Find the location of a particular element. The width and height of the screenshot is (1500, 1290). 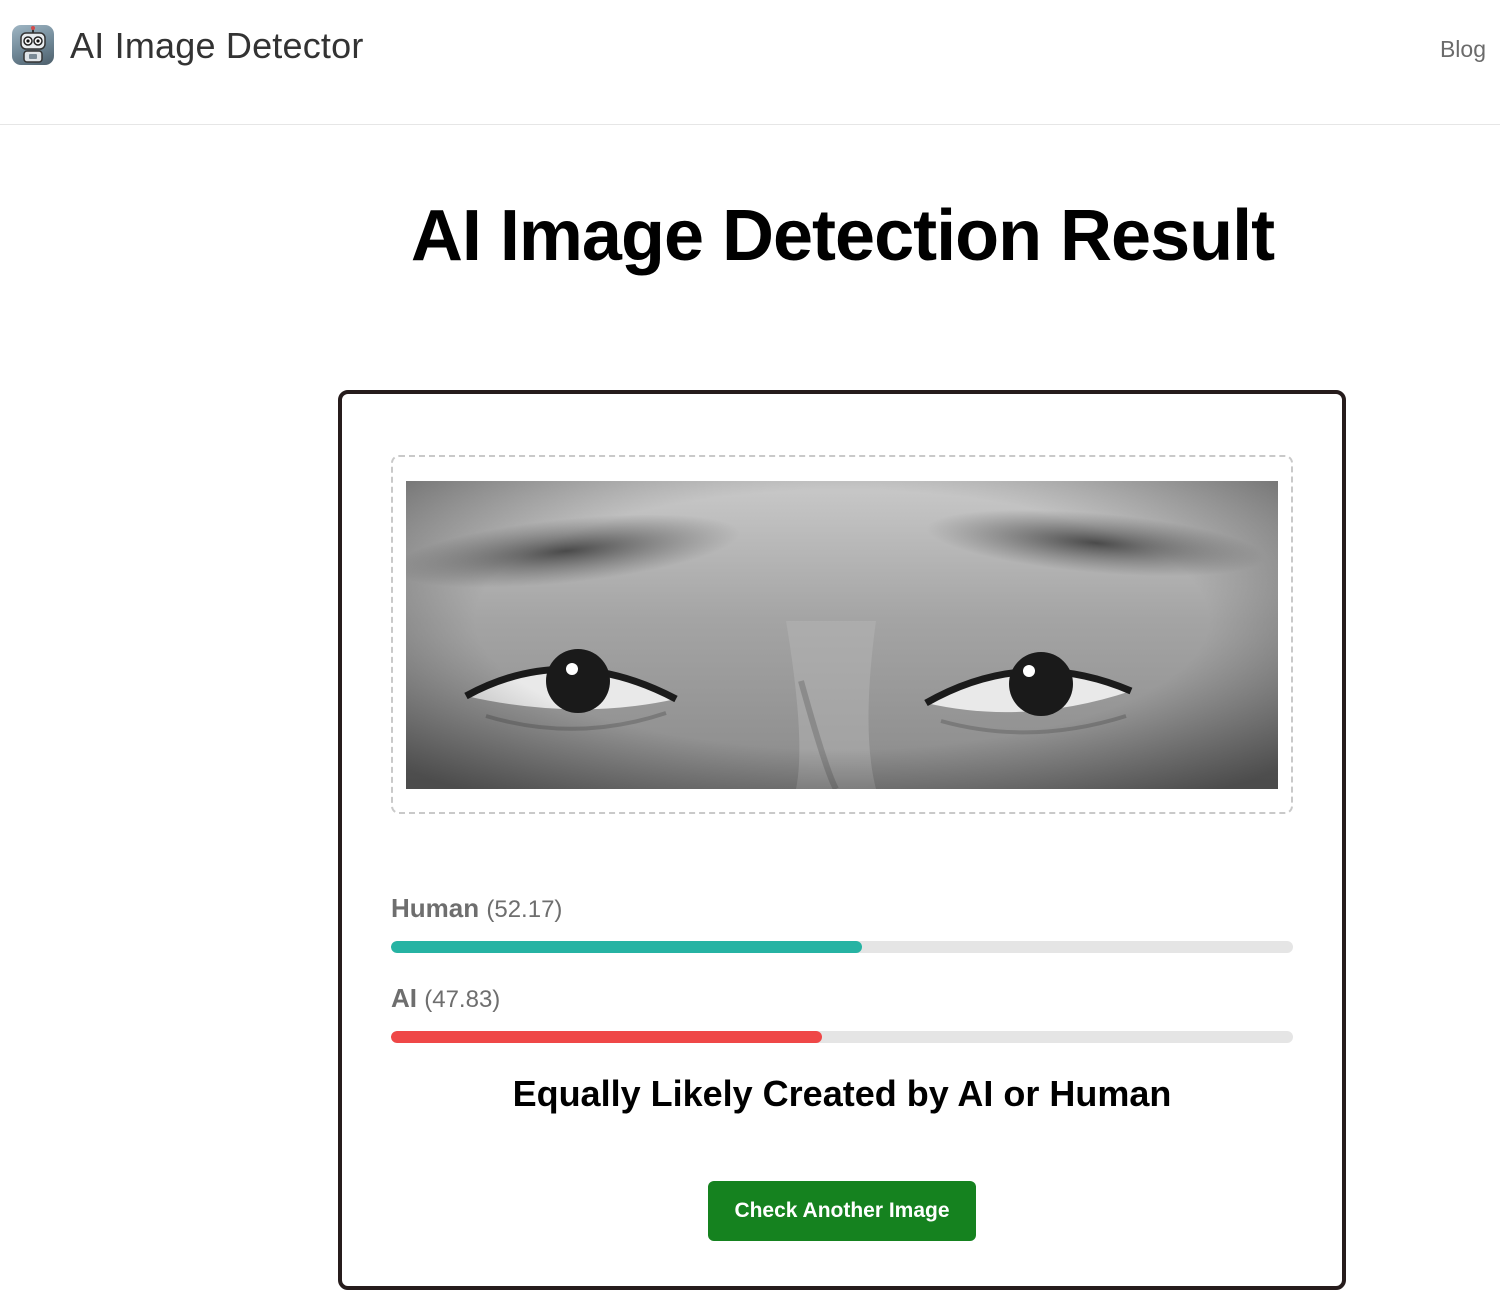

uploaded-image-preview is located at coordinates (842, 635).